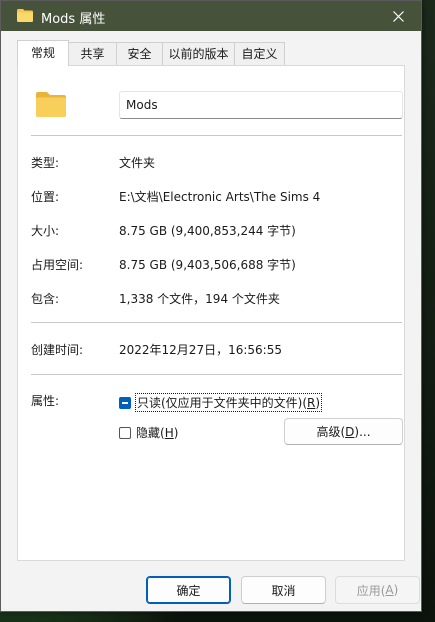 The width and height of the screenshot is (435, 622). Describe the element at coordinates (261, 105) in the screenshot. I see `folder-name-input` at that location.